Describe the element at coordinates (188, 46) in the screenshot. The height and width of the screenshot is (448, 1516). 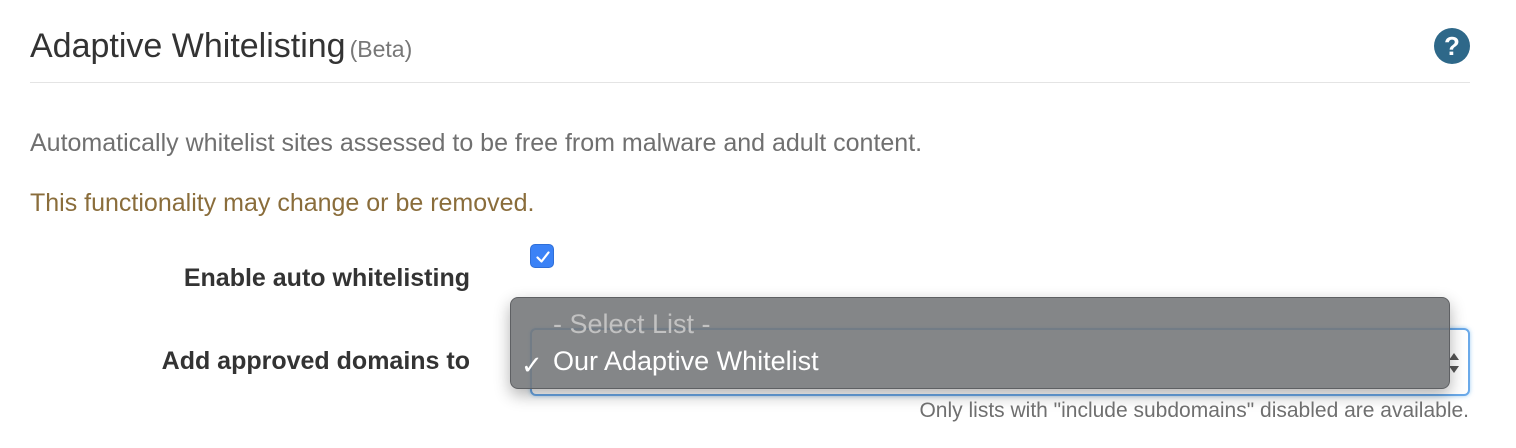
I see `title-text: Adaptive Whitelisting` at that location.